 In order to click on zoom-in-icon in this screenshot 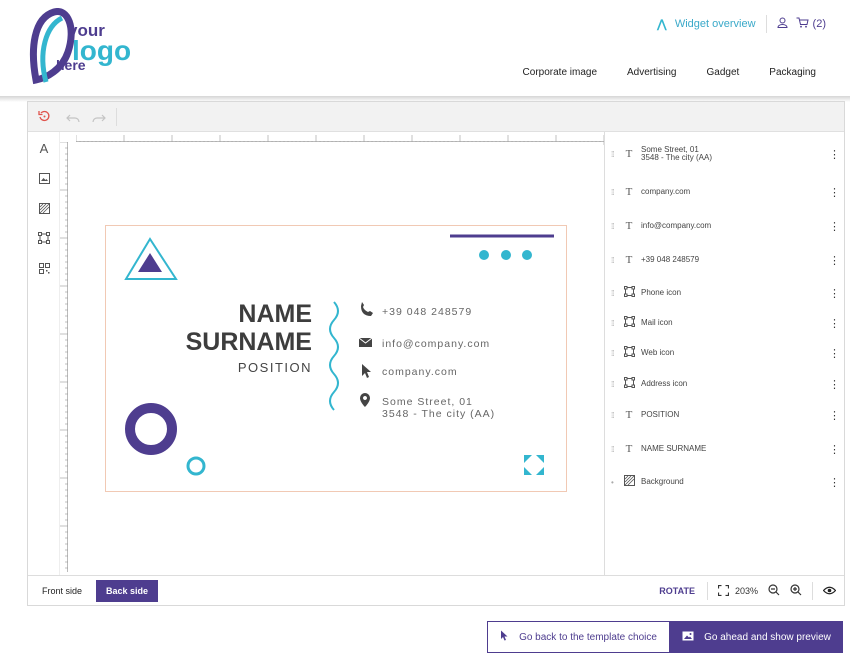, I will do `click(796, 591)`.